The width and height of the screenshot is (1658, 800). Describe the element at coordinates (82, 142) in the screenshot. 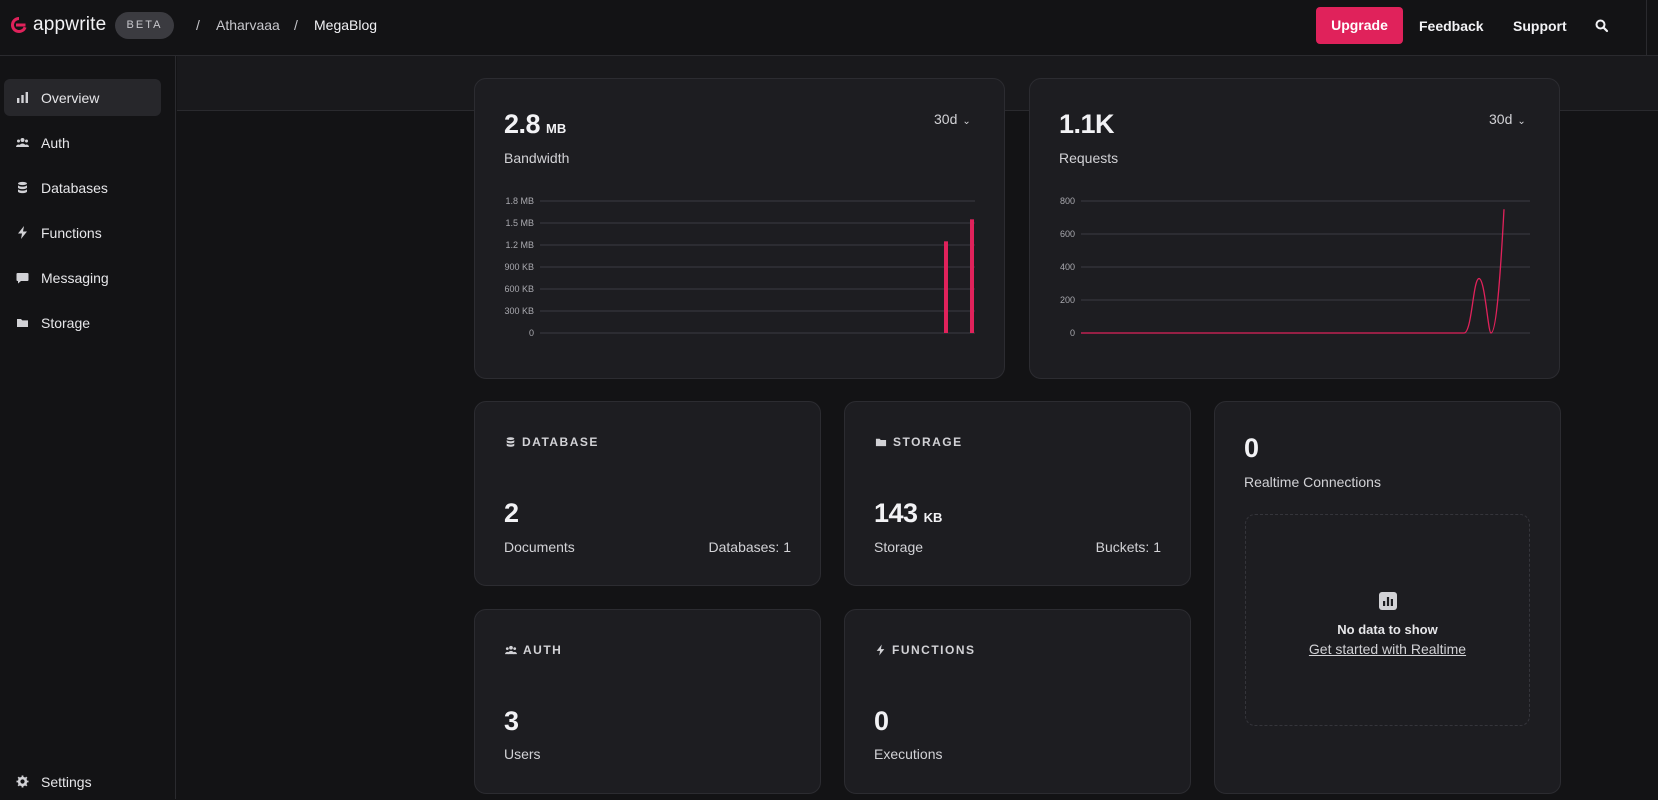

I see `sidebar-item-auth: Auth` at that location.